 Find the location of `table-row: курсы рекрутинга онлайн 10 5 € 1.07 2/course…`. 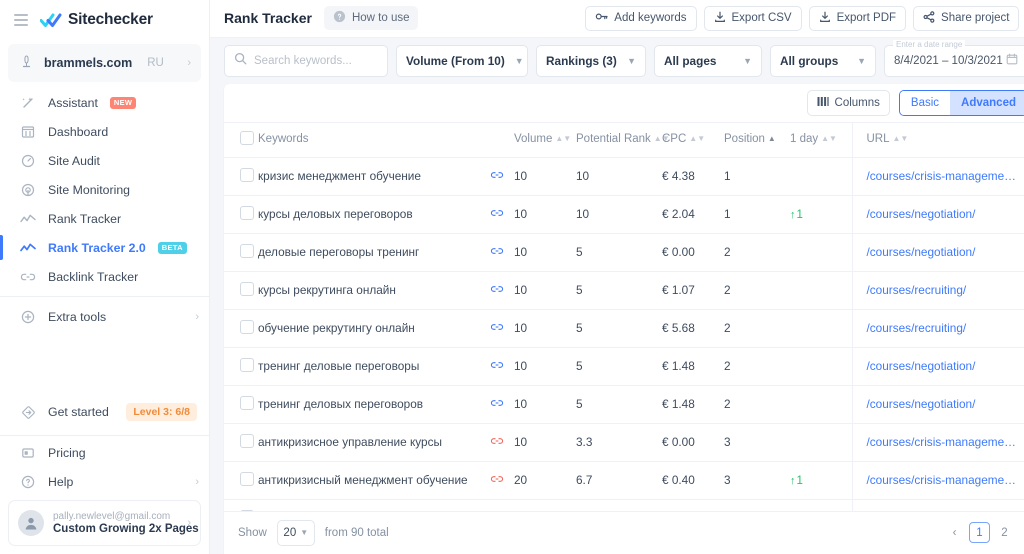

table-row: курсы рекрутинга онлайн 10 5 € 1.07 2/course… is located at coordinates (624, 290).